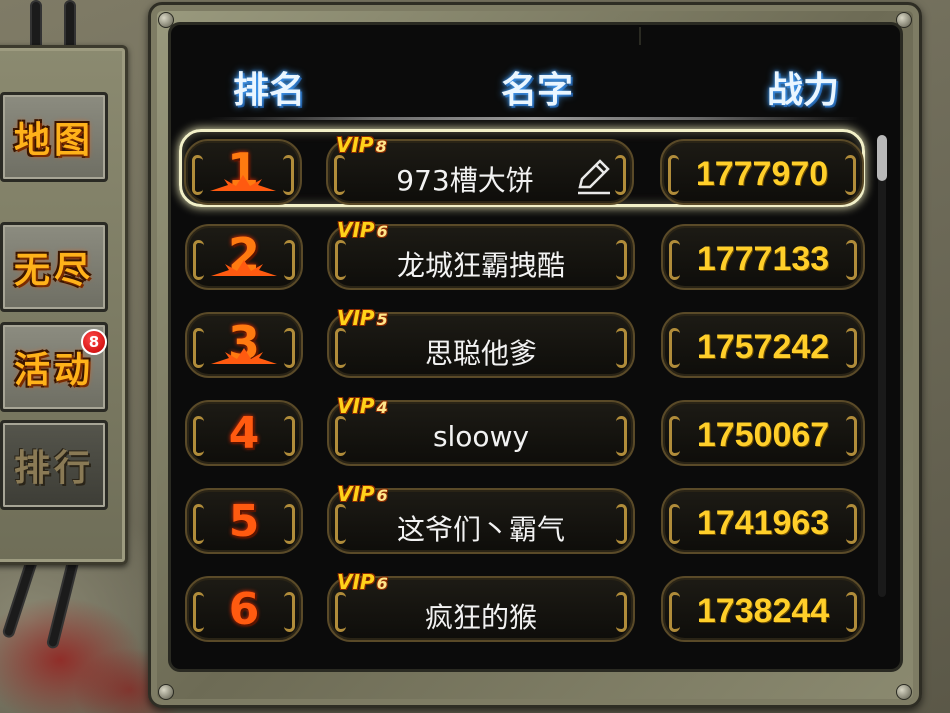 This screenshot has width=950, height=713. I want to click on rank-number: 5, so click(244, 521).